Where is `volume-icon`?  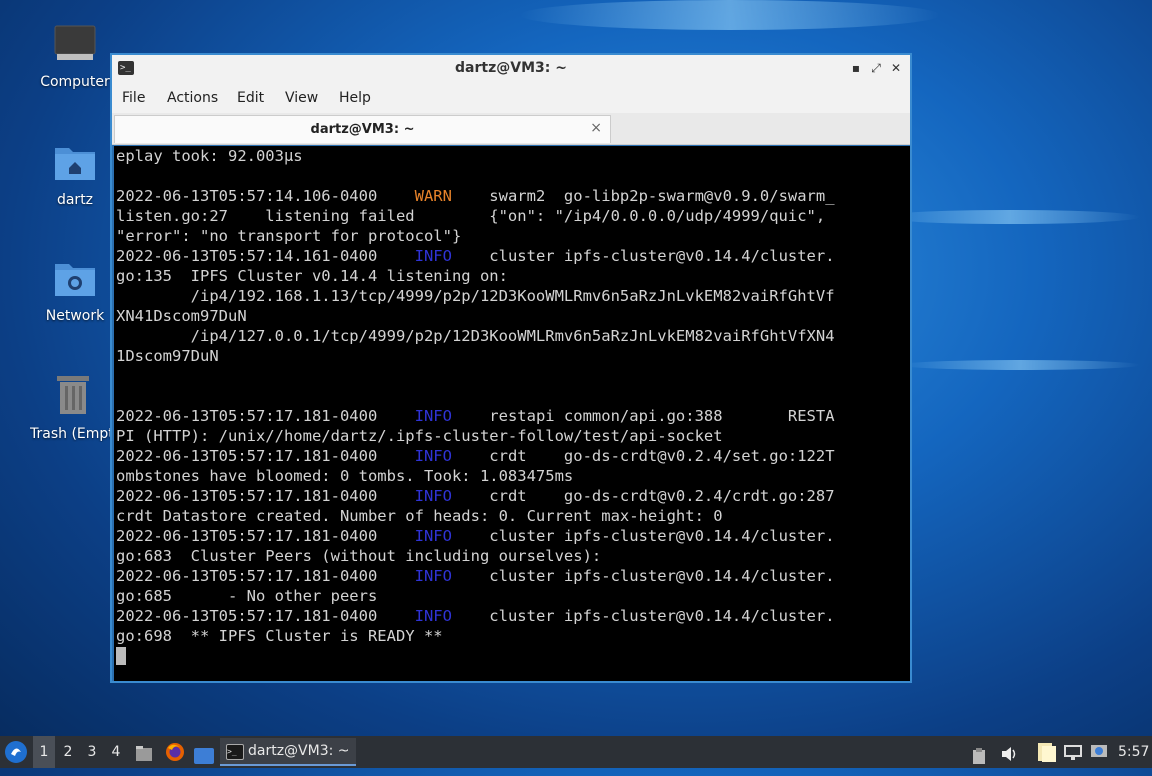
volume-icon is located at coordinates (1009, 752).